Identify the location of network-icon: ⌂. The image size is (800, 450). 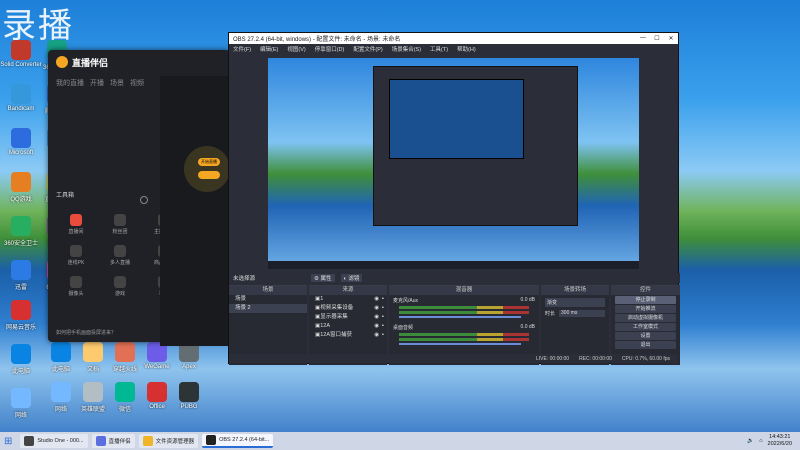
(760, 441).